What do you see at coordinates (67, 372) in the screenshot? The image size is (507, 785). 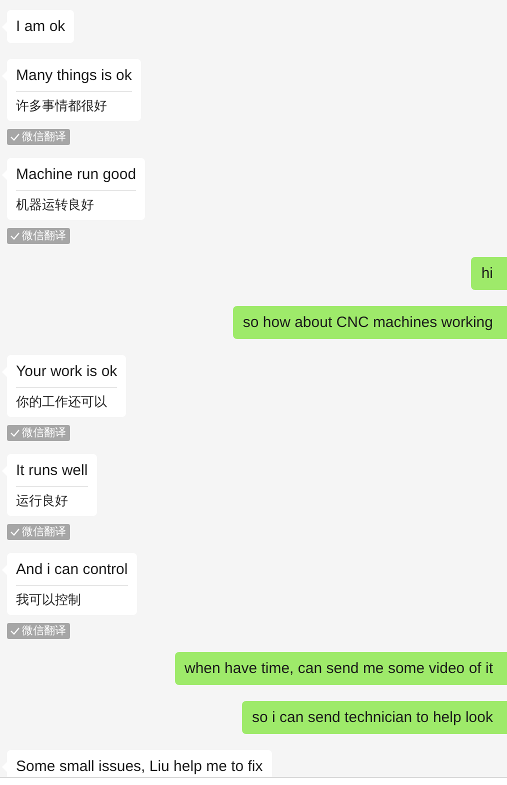 I see `message-text: Your work is ok` at bounding box center [67, 372].